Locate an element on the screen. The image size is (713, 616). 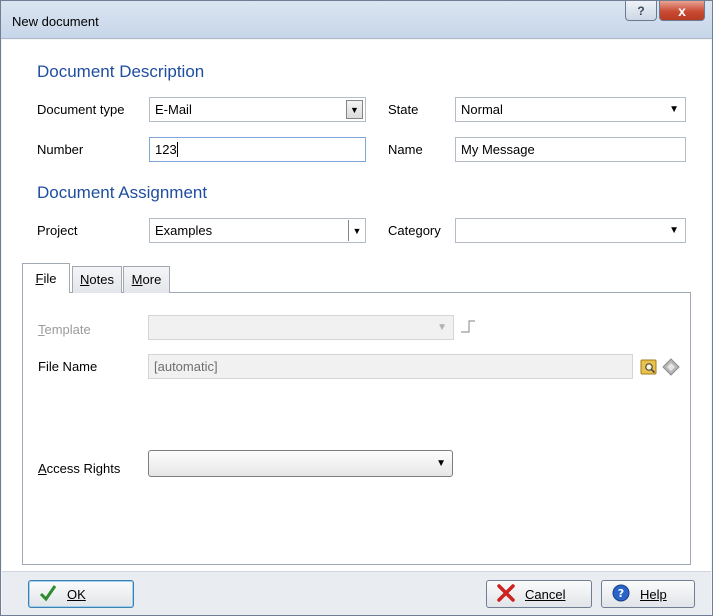
number-input: 123 is located at coordinates (257, 149).